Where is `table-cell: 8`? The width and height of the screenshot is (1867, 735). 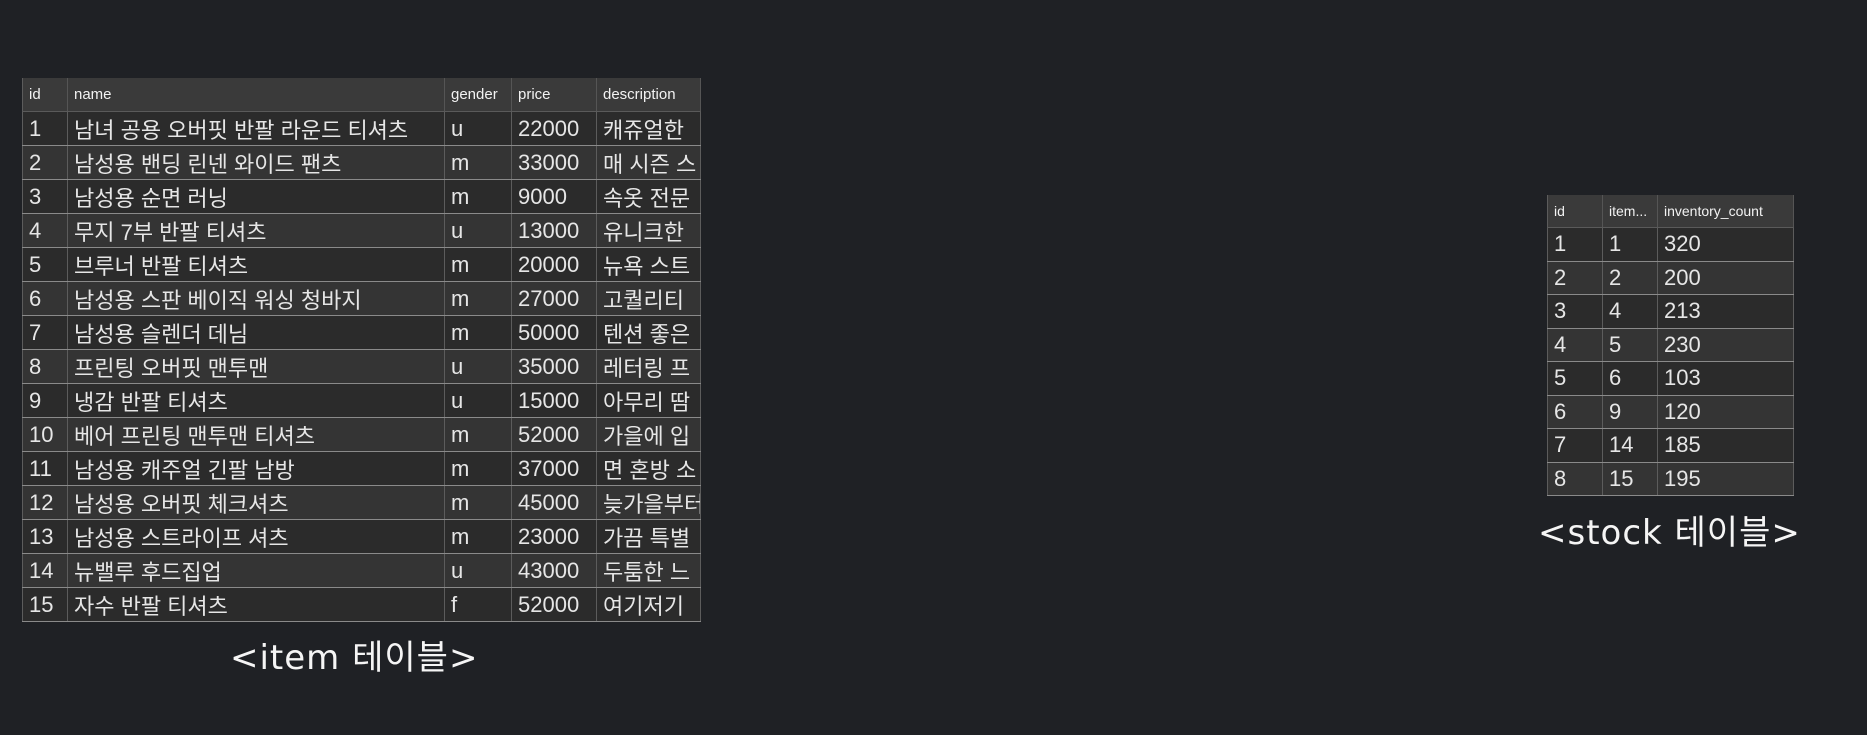 table-cell: 8 is located at coordinates (45, 366).